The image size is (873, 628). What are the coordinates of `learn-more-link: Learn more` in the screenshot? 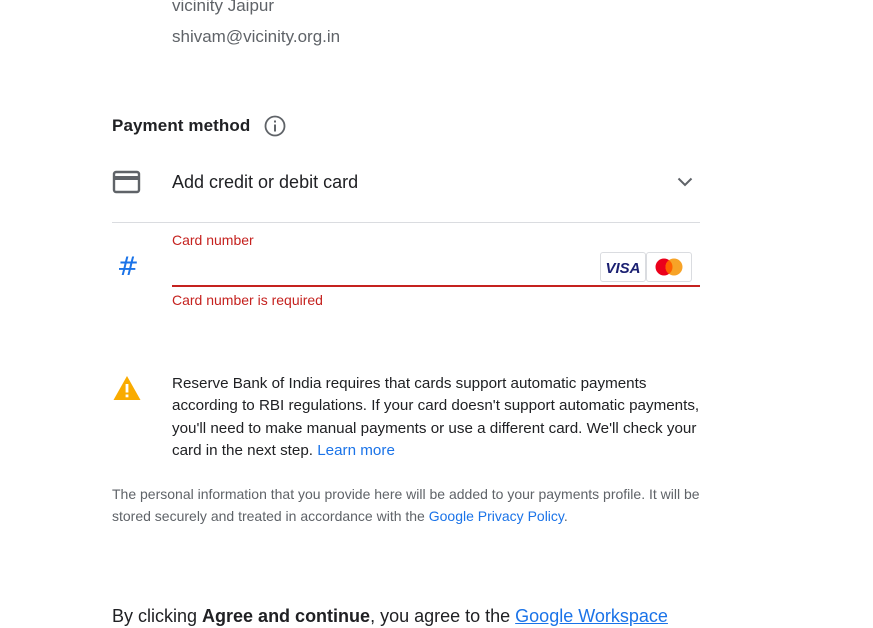 It's located at (356, 450).